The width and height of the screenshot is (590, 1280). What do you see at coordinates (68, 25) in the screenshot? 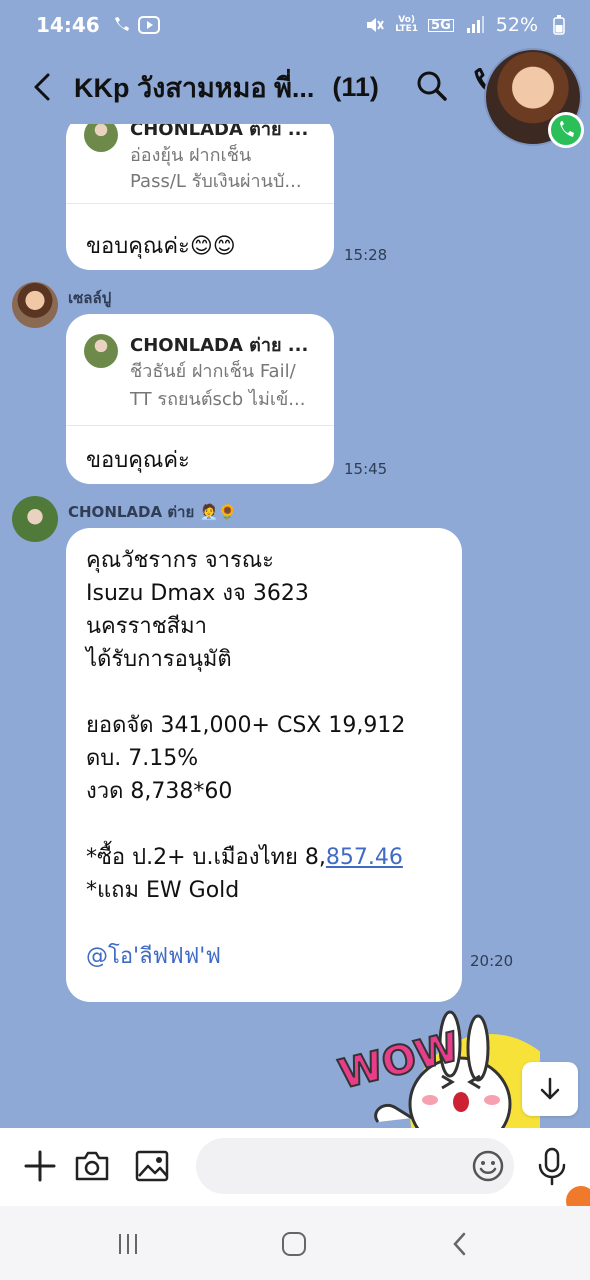
I see `status-time: 14:46` at bounding box center [68, 25].